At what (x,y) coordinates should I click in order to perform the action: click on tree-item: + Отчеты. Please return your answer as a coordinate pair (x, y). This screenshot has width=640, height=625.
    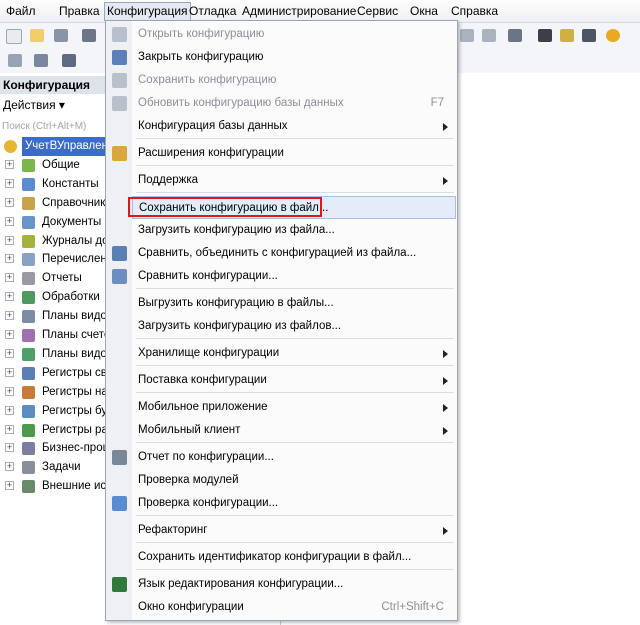
    Looking at the image, I should click on (56, 278).